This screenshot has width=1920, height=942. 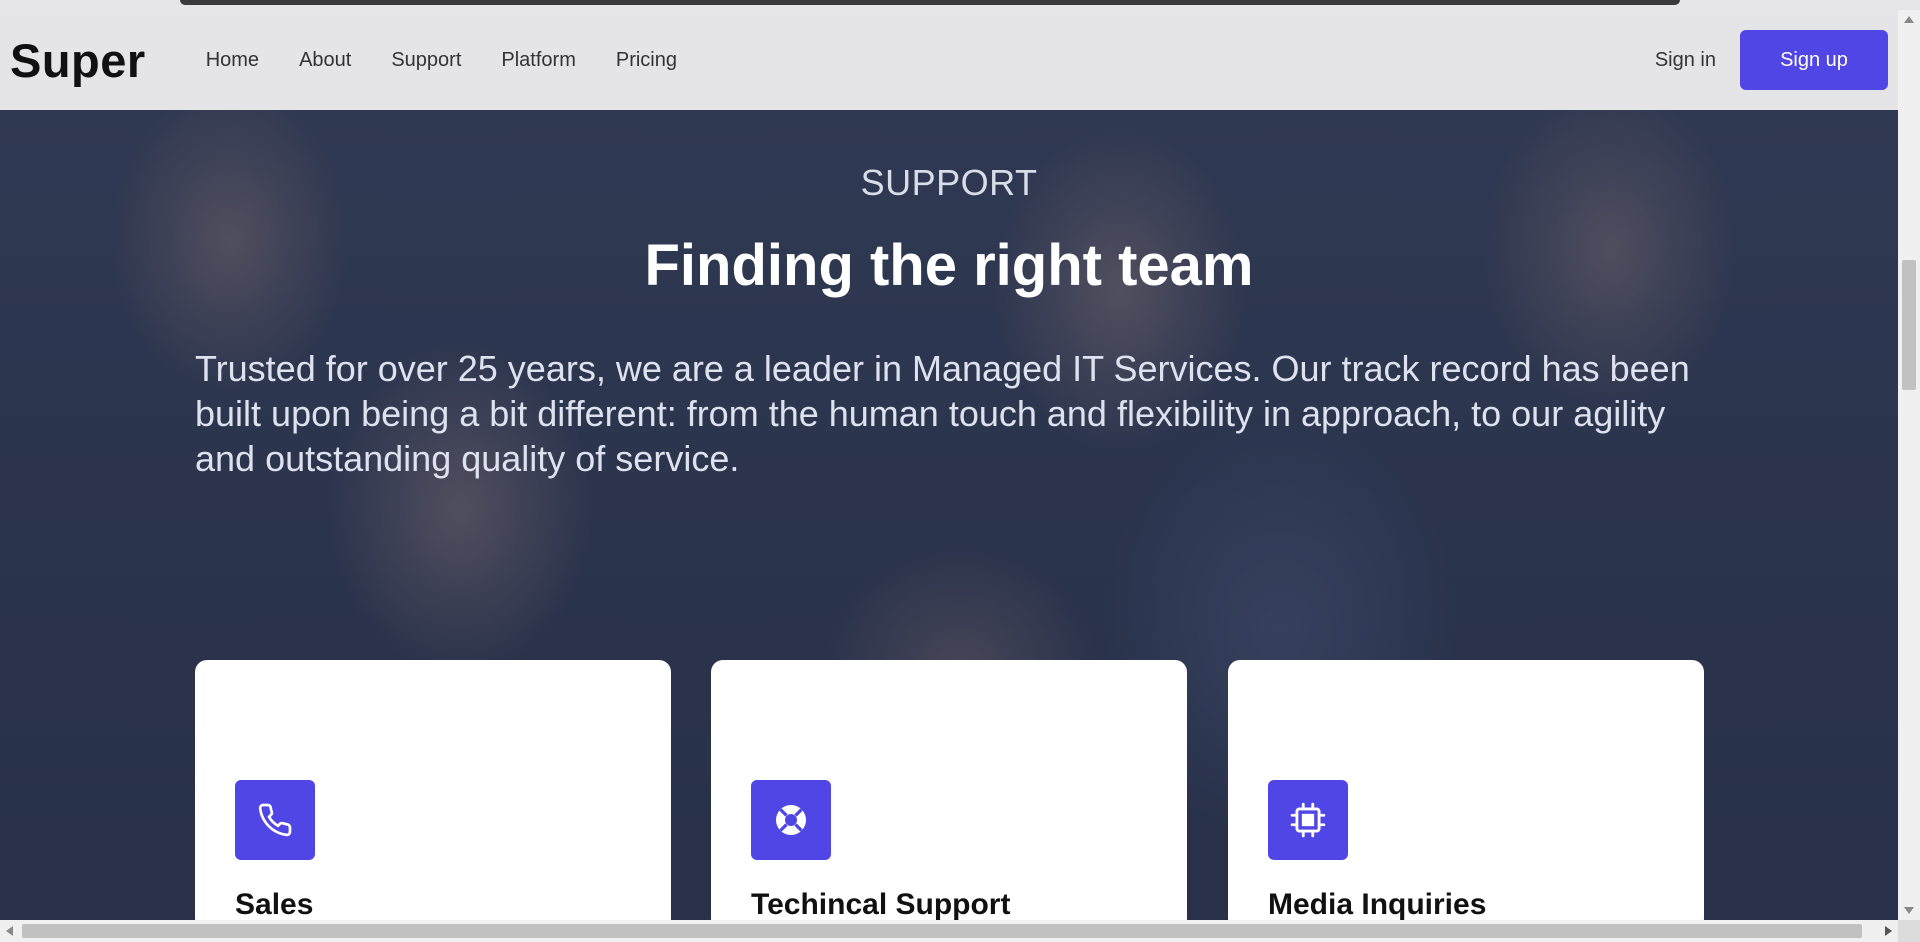 I want to click on card-sales: Sales, so click(x=433, y=790).